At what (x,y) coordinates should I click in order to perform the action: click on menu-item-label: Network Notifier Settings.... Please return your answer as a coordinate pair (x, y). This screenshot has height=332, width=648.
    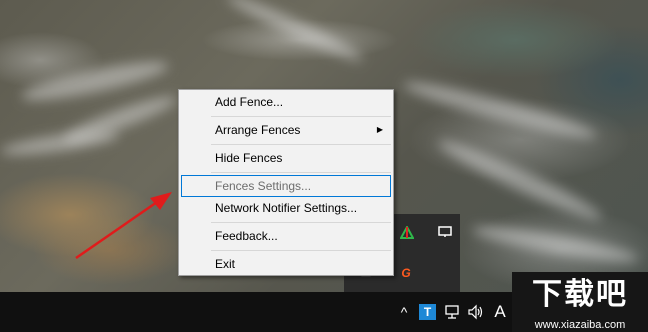
    Looking at the image, I should click on (286, 208).